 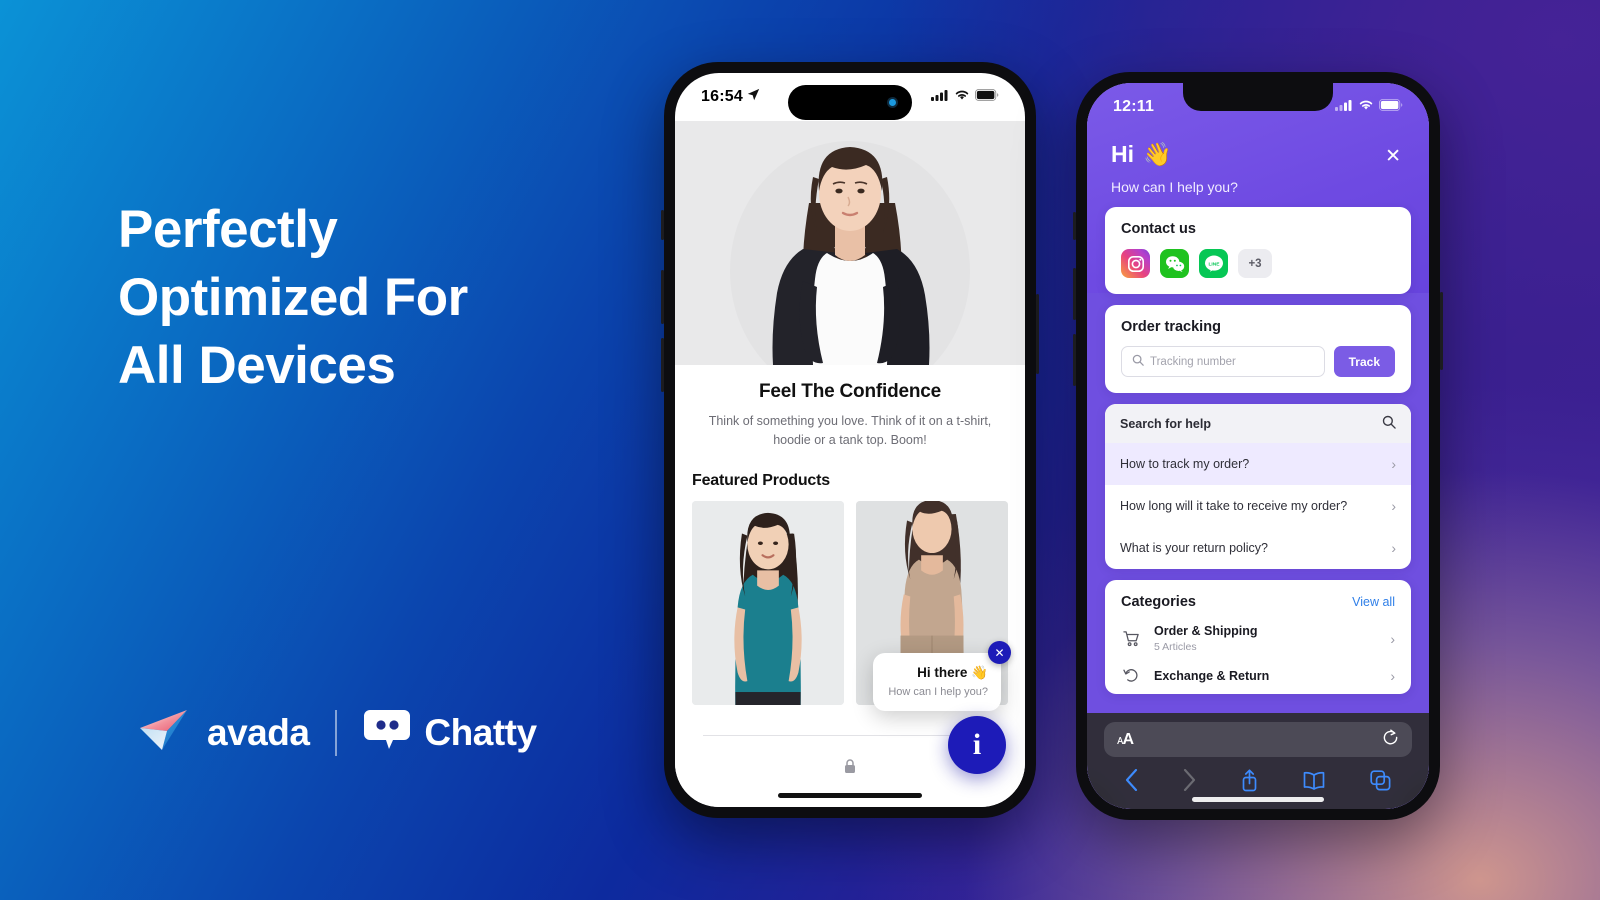 I want to click on faq-question: What is your return policy?, so click(x=1194, y=548).